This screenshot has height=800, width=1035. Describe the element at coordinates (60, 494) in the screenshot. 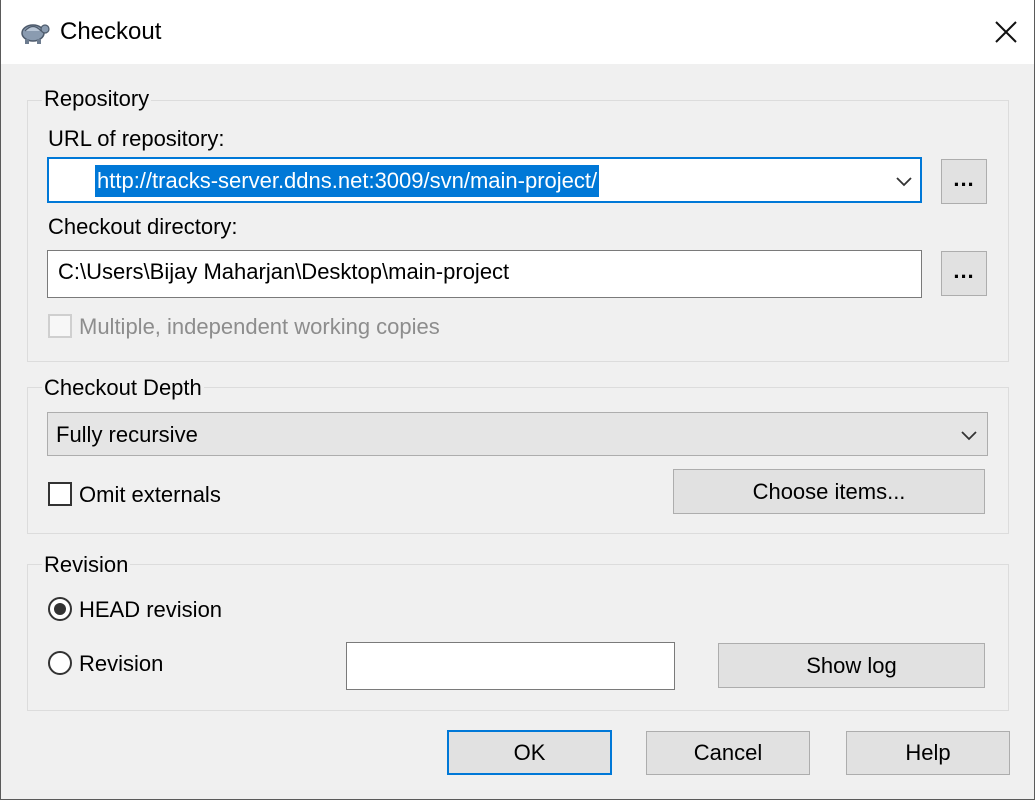

I see `omit-externals-checkbox` at that location.